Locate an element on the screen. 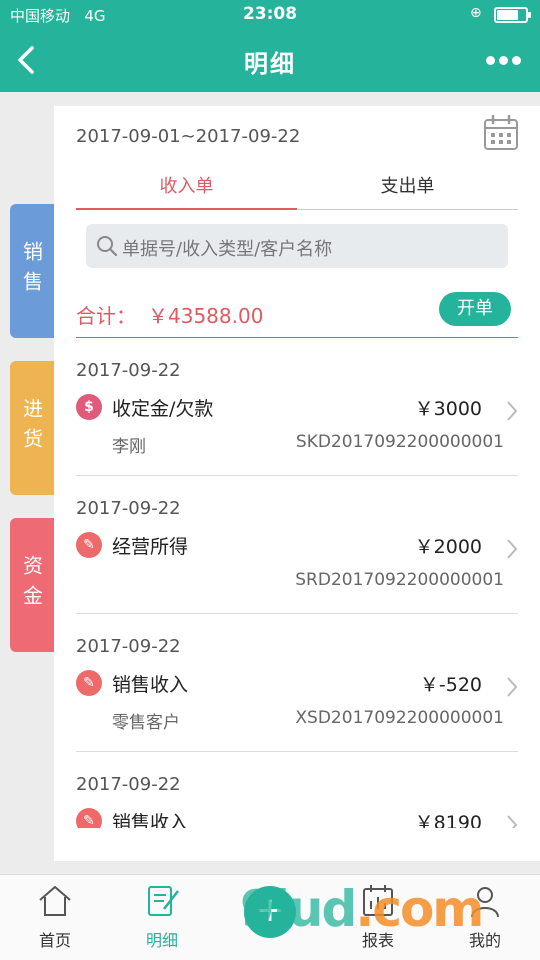  date-range: 2017-09-01~2017-09-22 is located at coordinates (188, 136).